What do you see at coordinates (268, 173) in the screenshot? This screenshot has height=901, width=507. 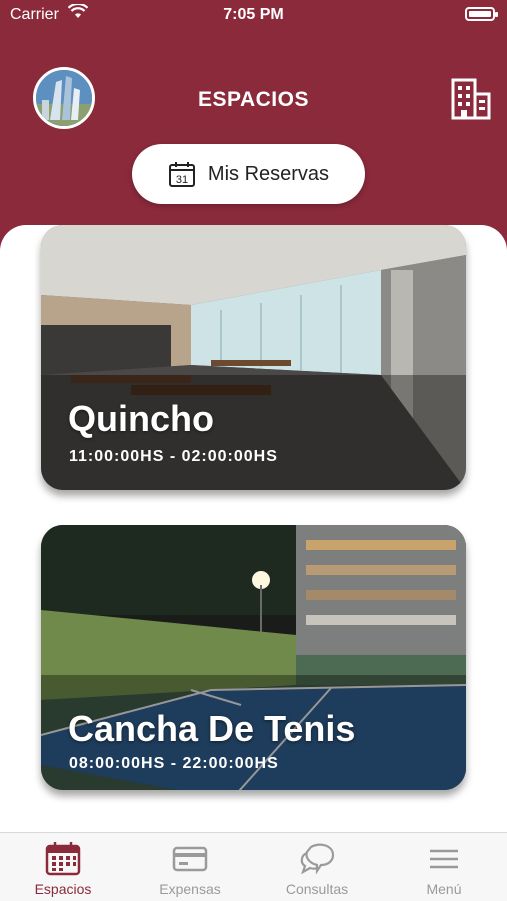 I see `mis-reservas-label: Mis Reservas` at bounding box center [268, 173].